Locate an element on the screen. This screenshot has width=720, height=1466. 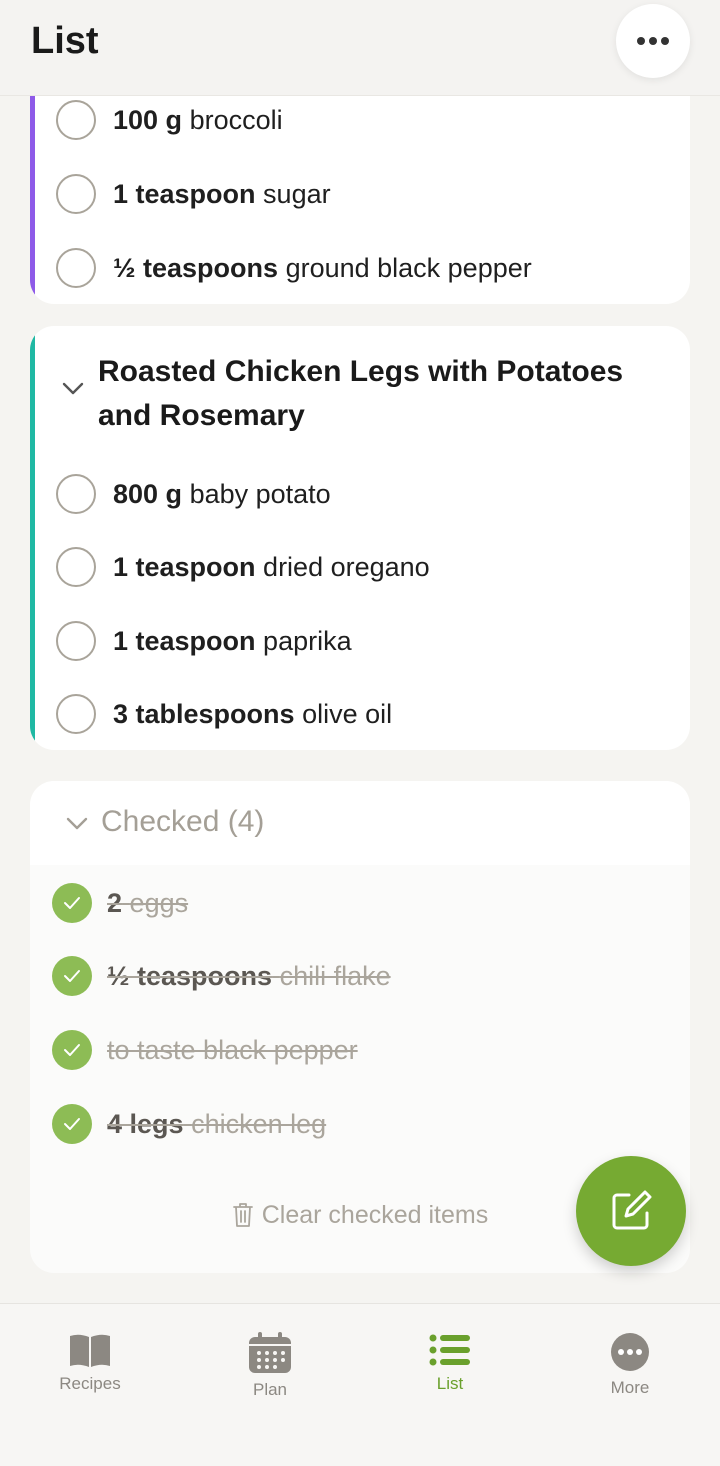
item-quantity: 3 tablespoons is located at coordinates (204, 713).